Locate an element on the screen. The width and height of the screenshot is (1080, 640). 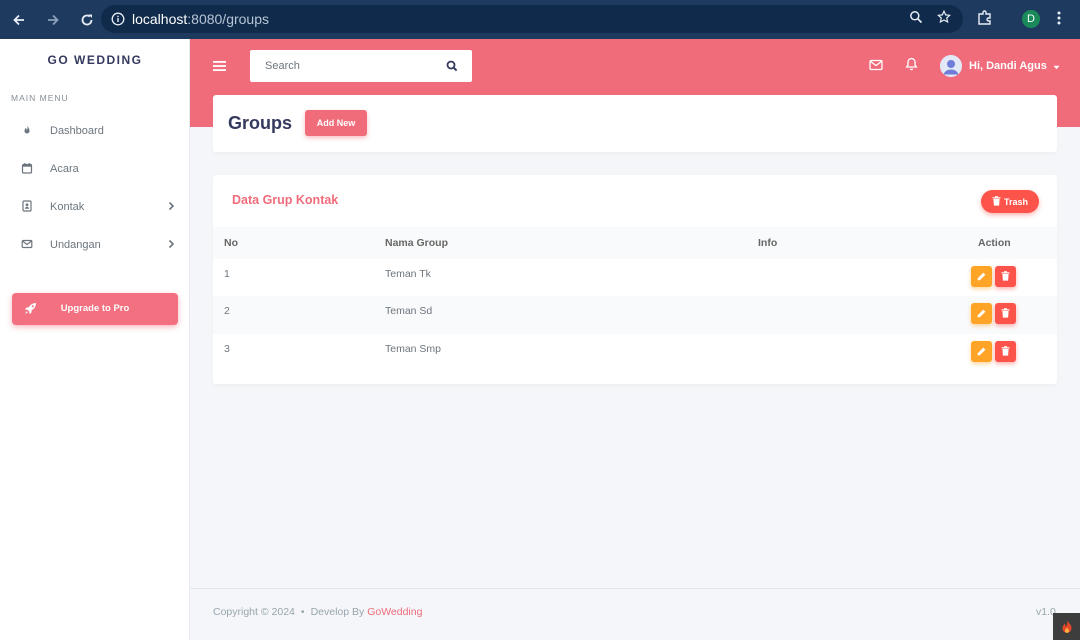
section-header: Groups Add New is located at coordinates (635, 123).